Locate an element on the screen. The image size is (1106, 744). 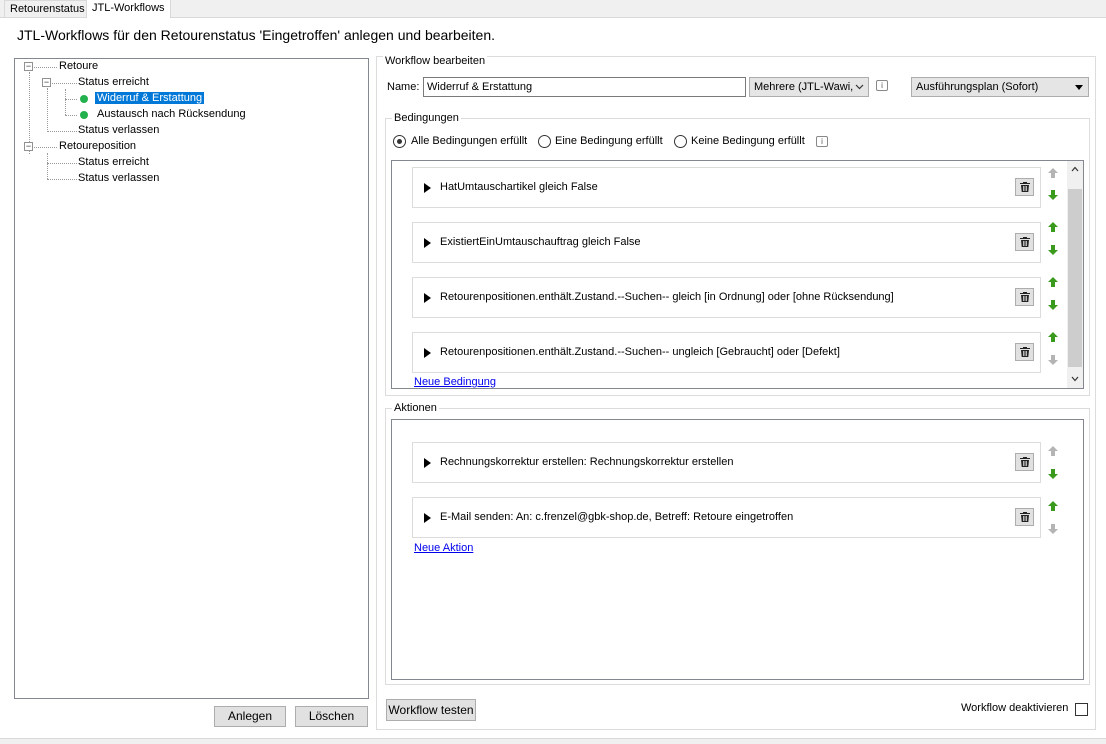
neue-bedingung-link: Neue Bedingung is located at coordinates (455, 382).